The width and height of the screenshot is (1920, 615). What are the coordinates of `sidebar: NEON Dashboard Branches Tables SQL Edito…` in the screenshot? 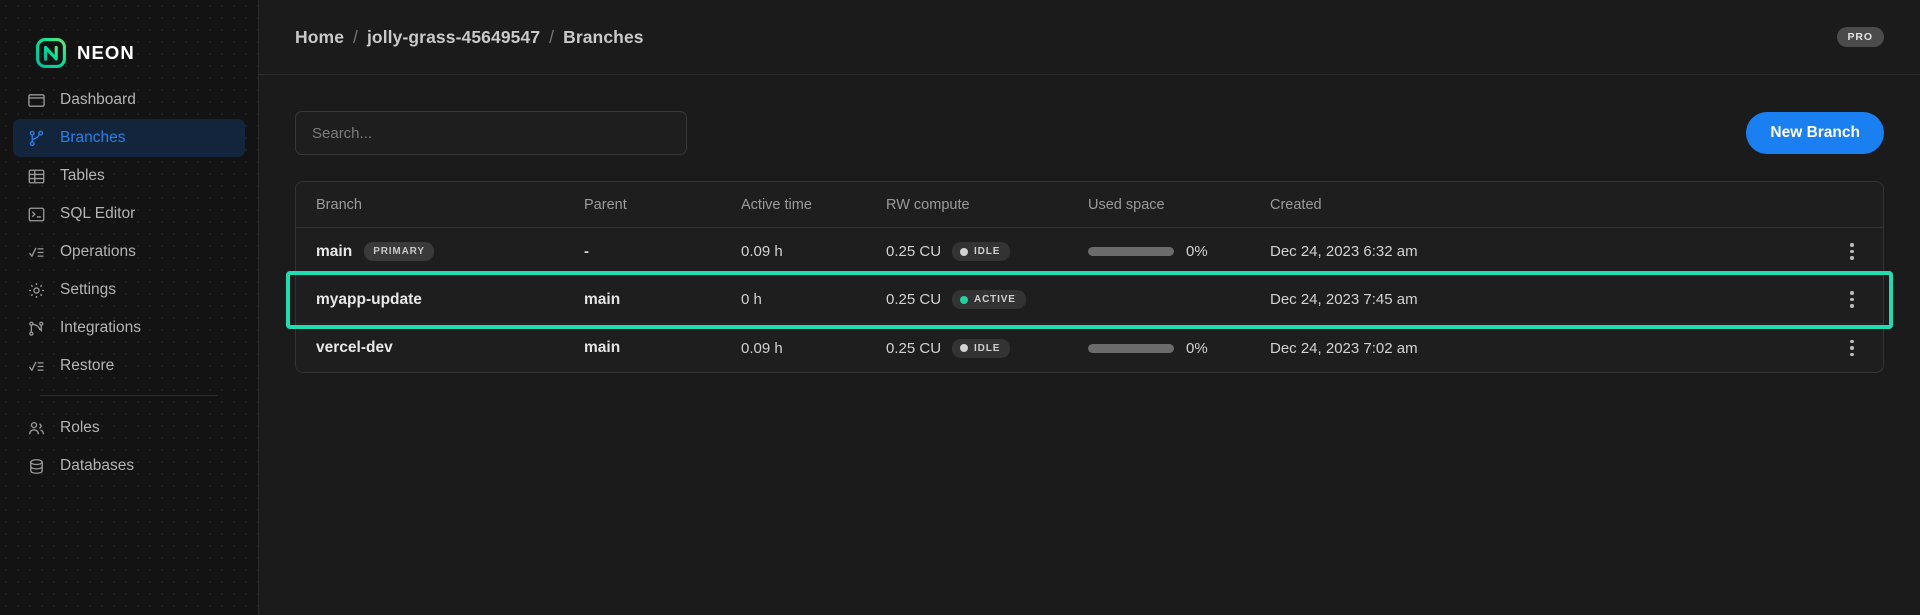 It's located at (129, 307).